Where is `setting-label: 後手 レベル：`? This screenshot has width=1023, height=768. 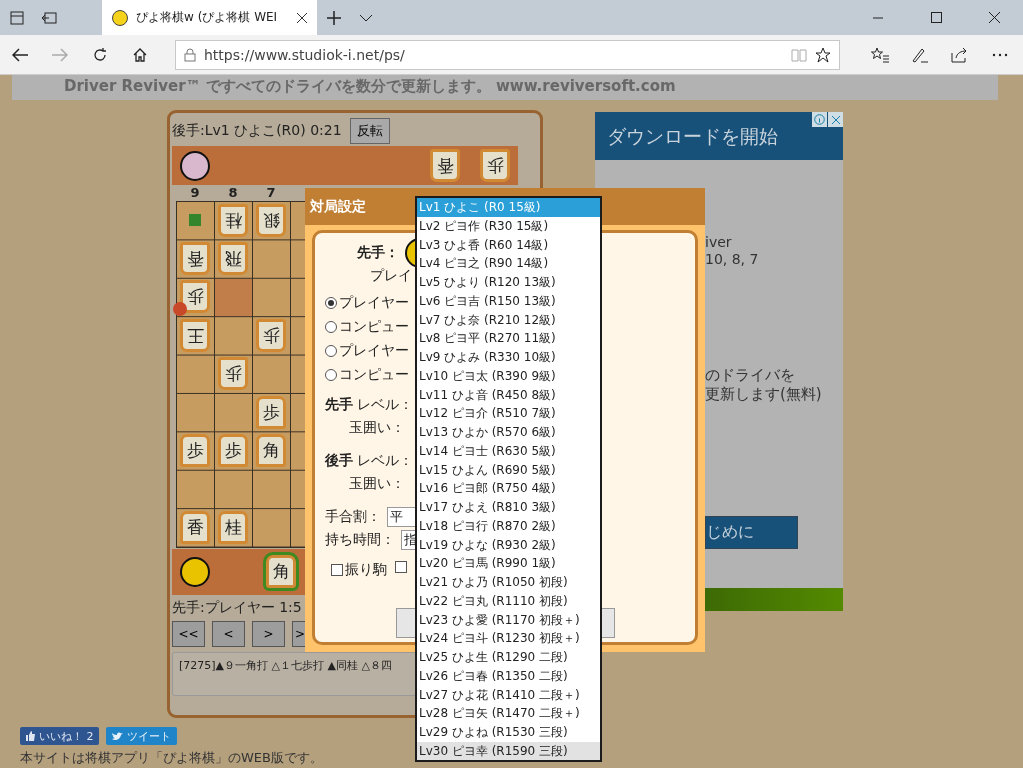 setting-label: 後手 レベル： is located at coordinates (365, 460).